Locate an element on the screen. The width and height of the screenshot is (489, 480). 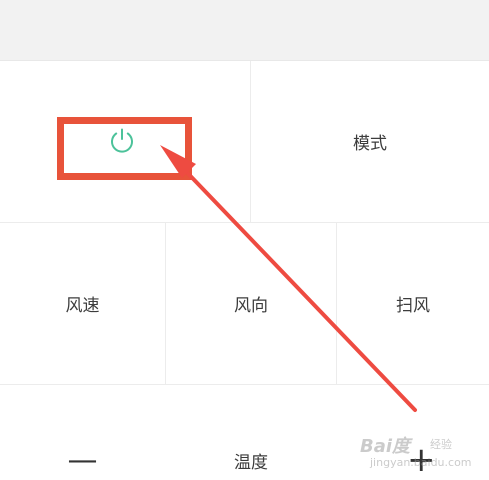
baidu-watermark: Bai度 经验 jingyan.baidu.com is located at coordinates (416, 451).